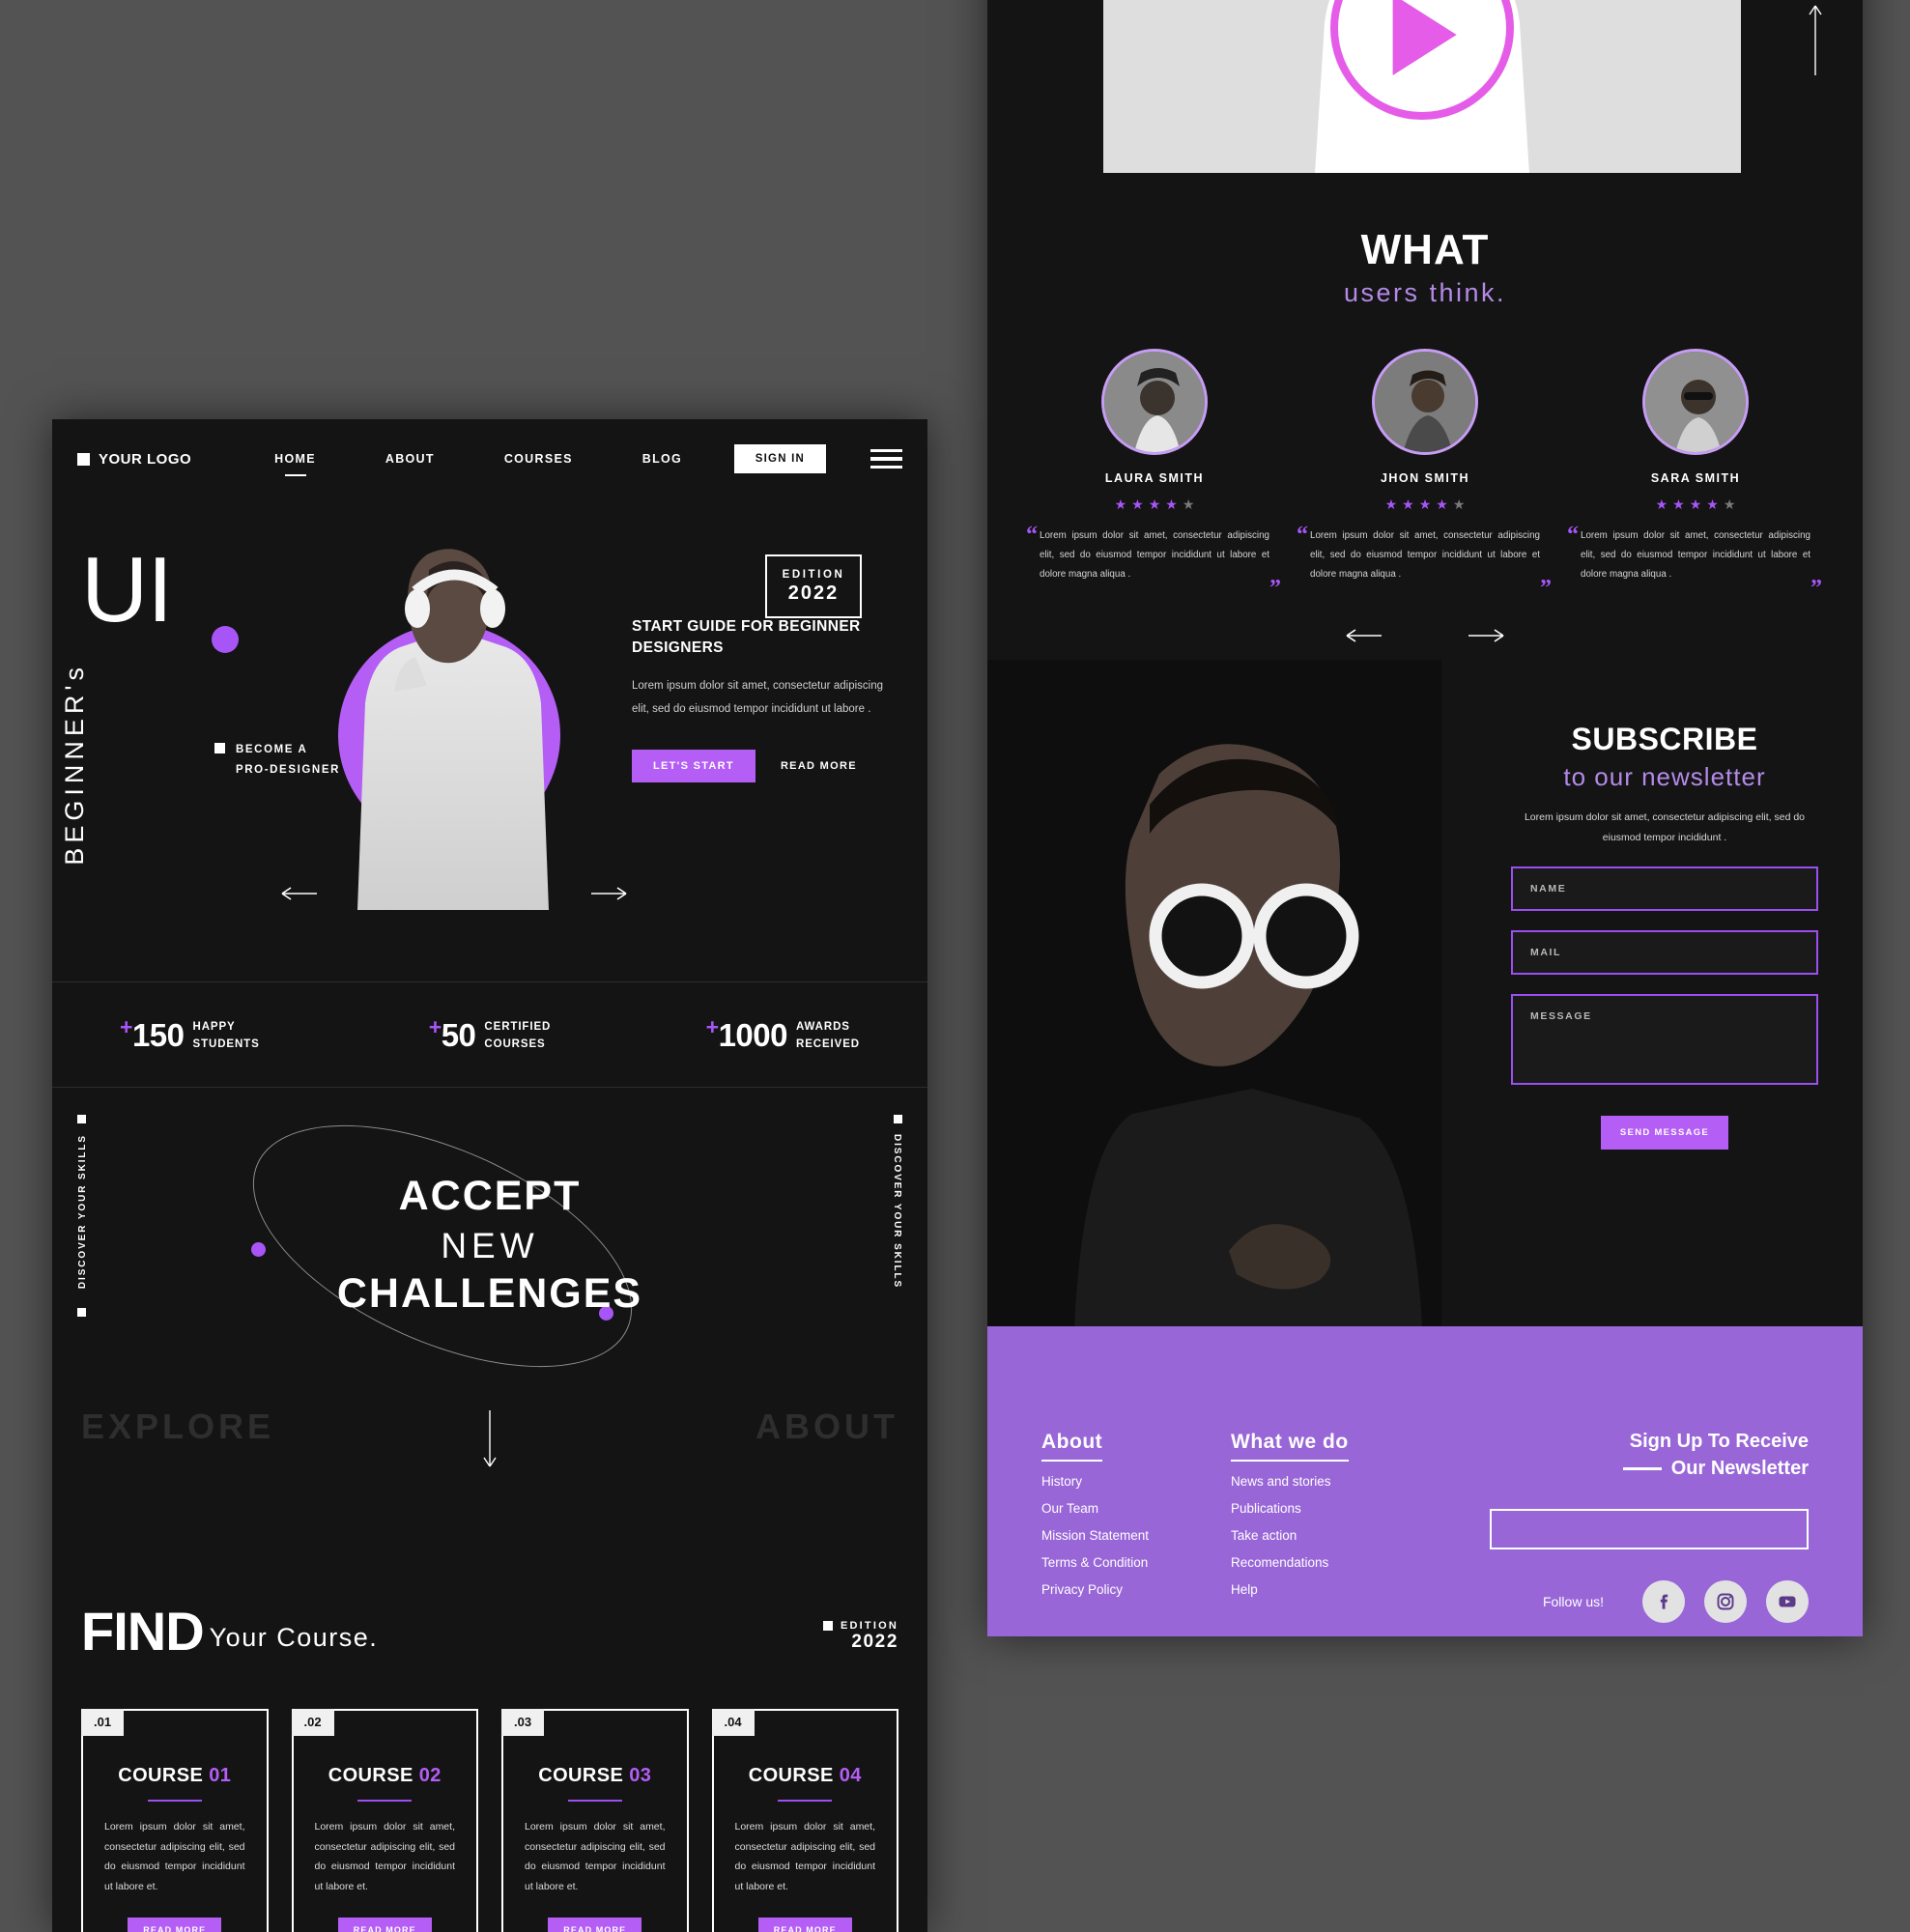  What do you see at coordinates (272, 749) in the screenshot?
I see `hero-tagline-line1: BECOME A` at bounding box center [272, 749].